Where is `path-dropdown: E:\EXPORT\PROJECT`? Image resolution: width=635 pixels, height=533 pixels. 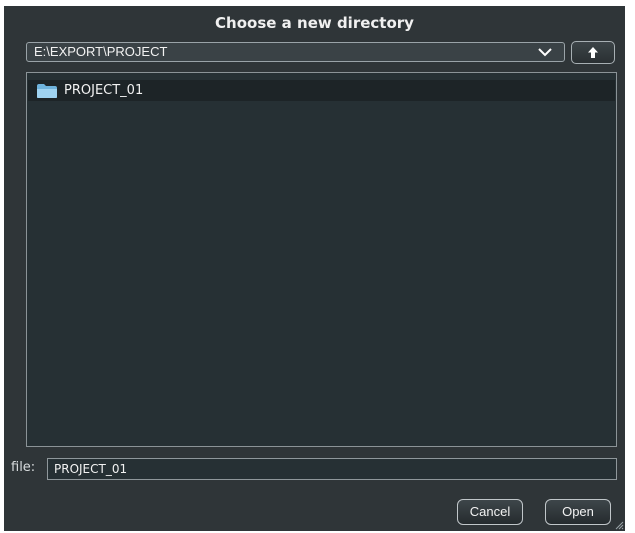
path-dropdown: E:\EXPORT\PROJECT is located at coordinates (295, 52).